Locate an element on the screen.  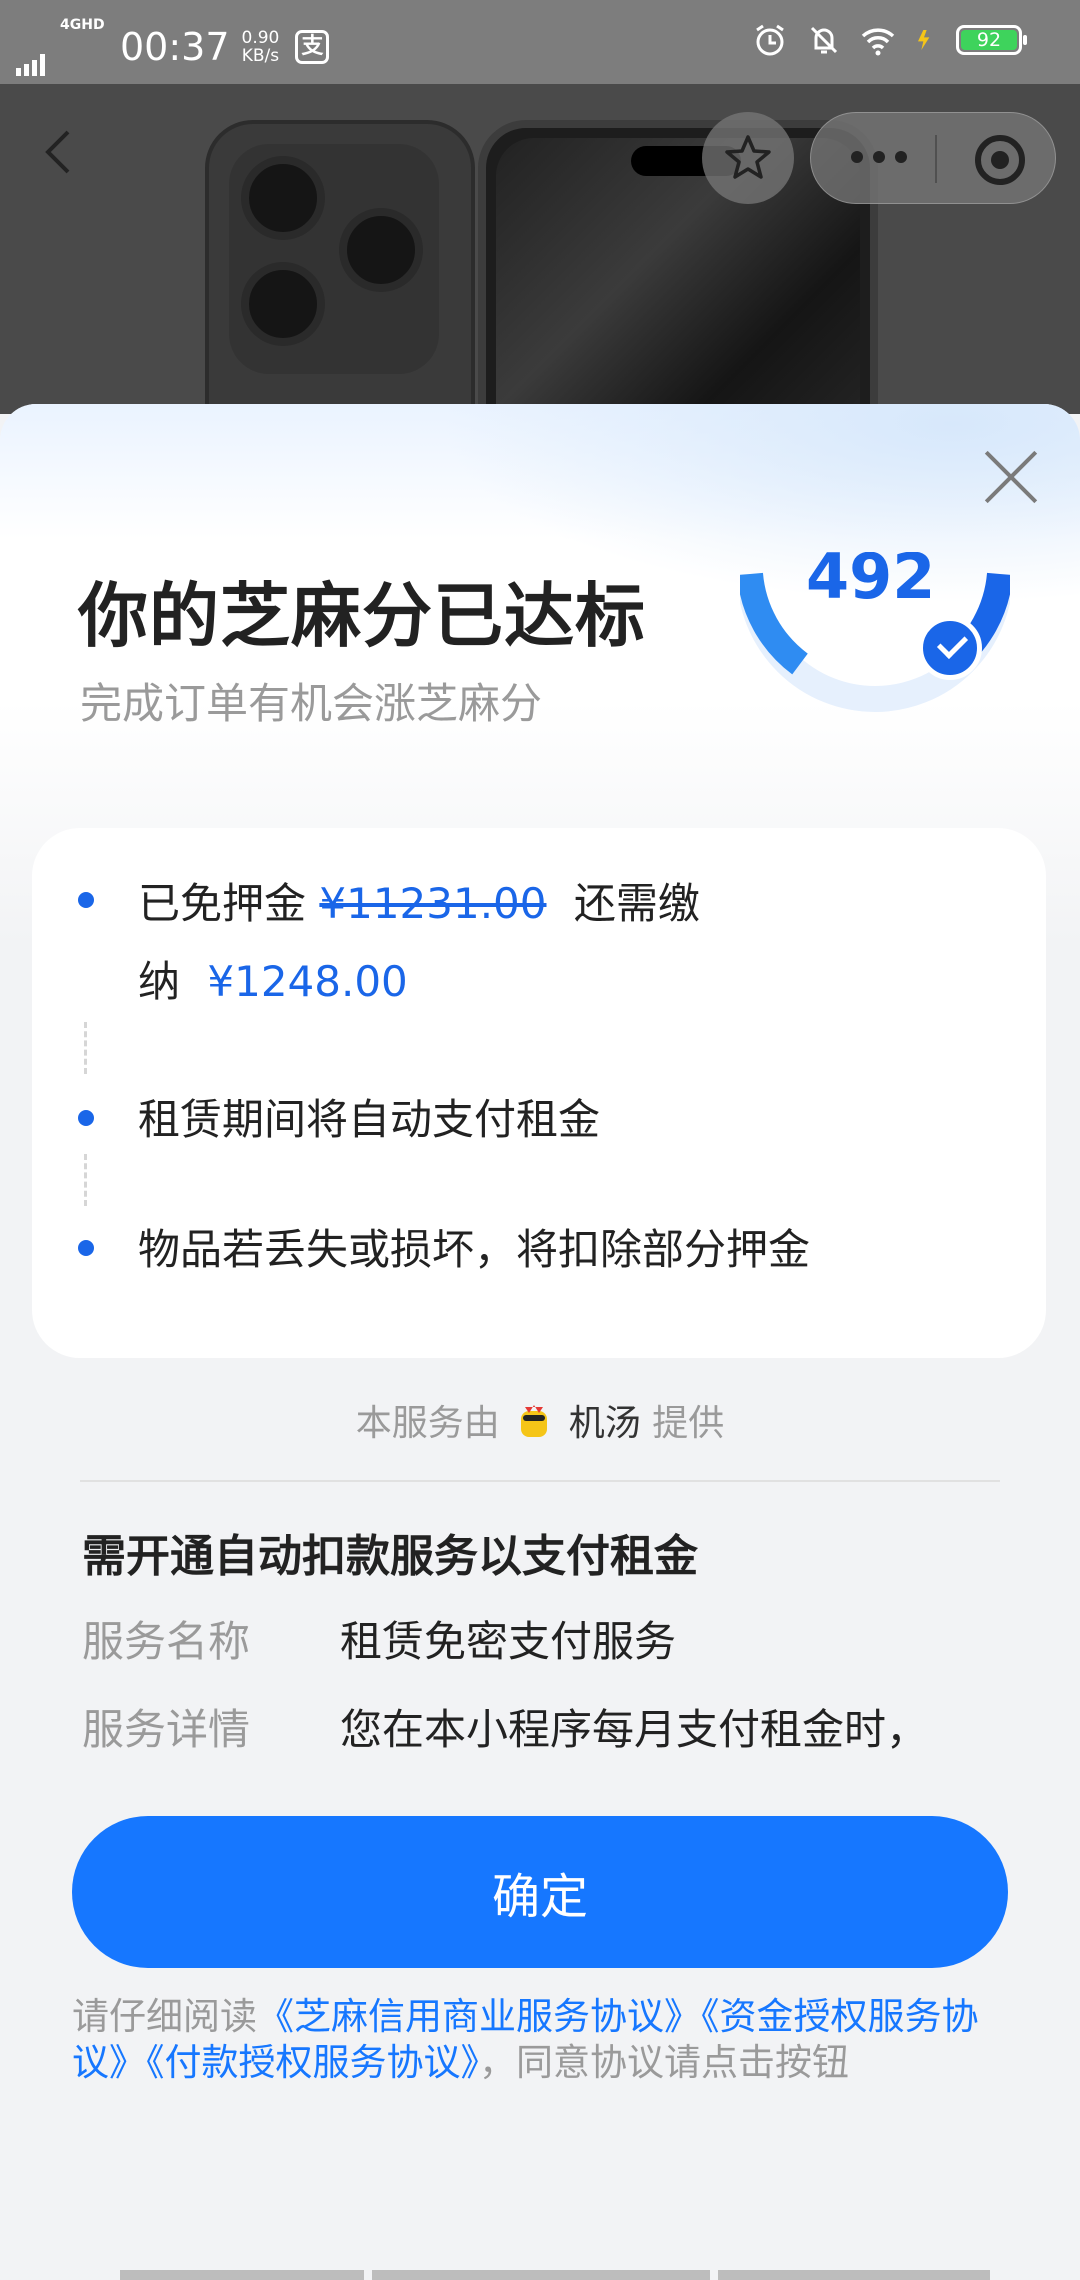
agreement-suffix: ，同意协议请点击按钮 is located at coordinates (664, 2062).